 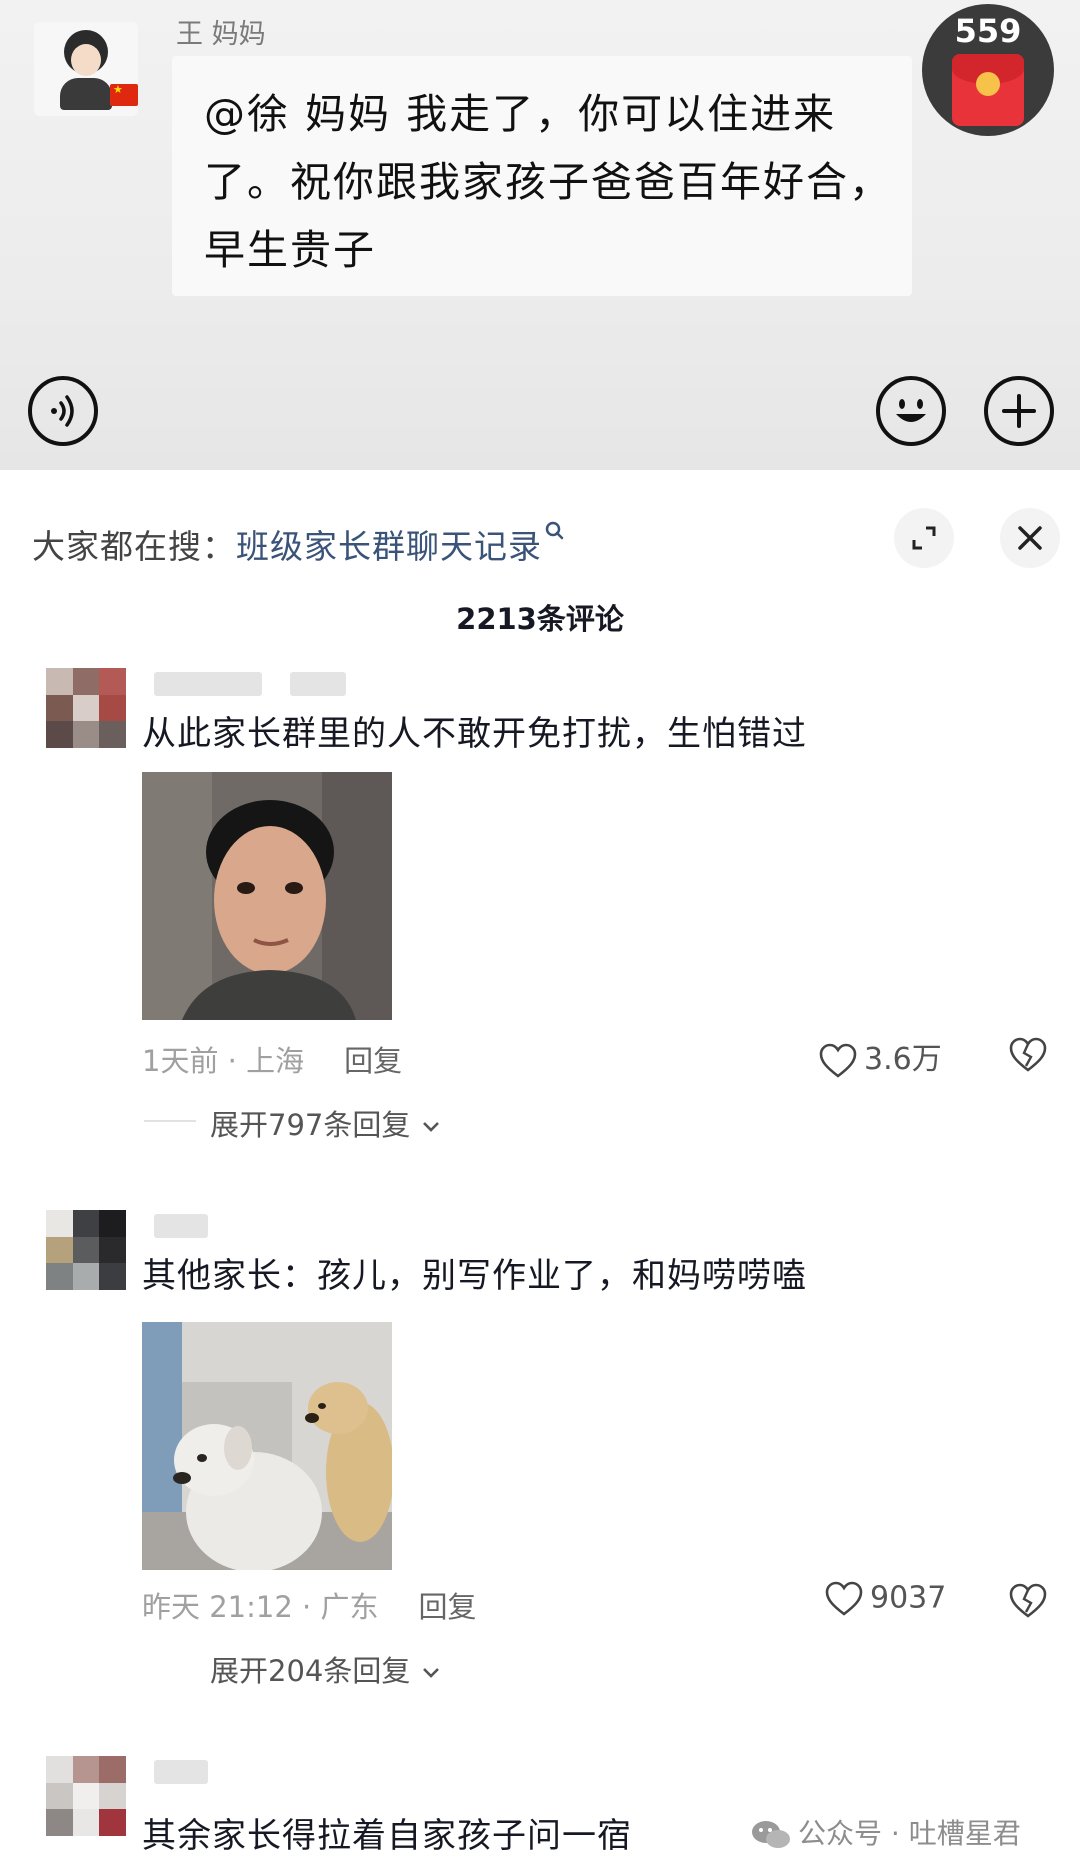 I want to click on emoji-icon-glyph, so click(x=911, y=410).